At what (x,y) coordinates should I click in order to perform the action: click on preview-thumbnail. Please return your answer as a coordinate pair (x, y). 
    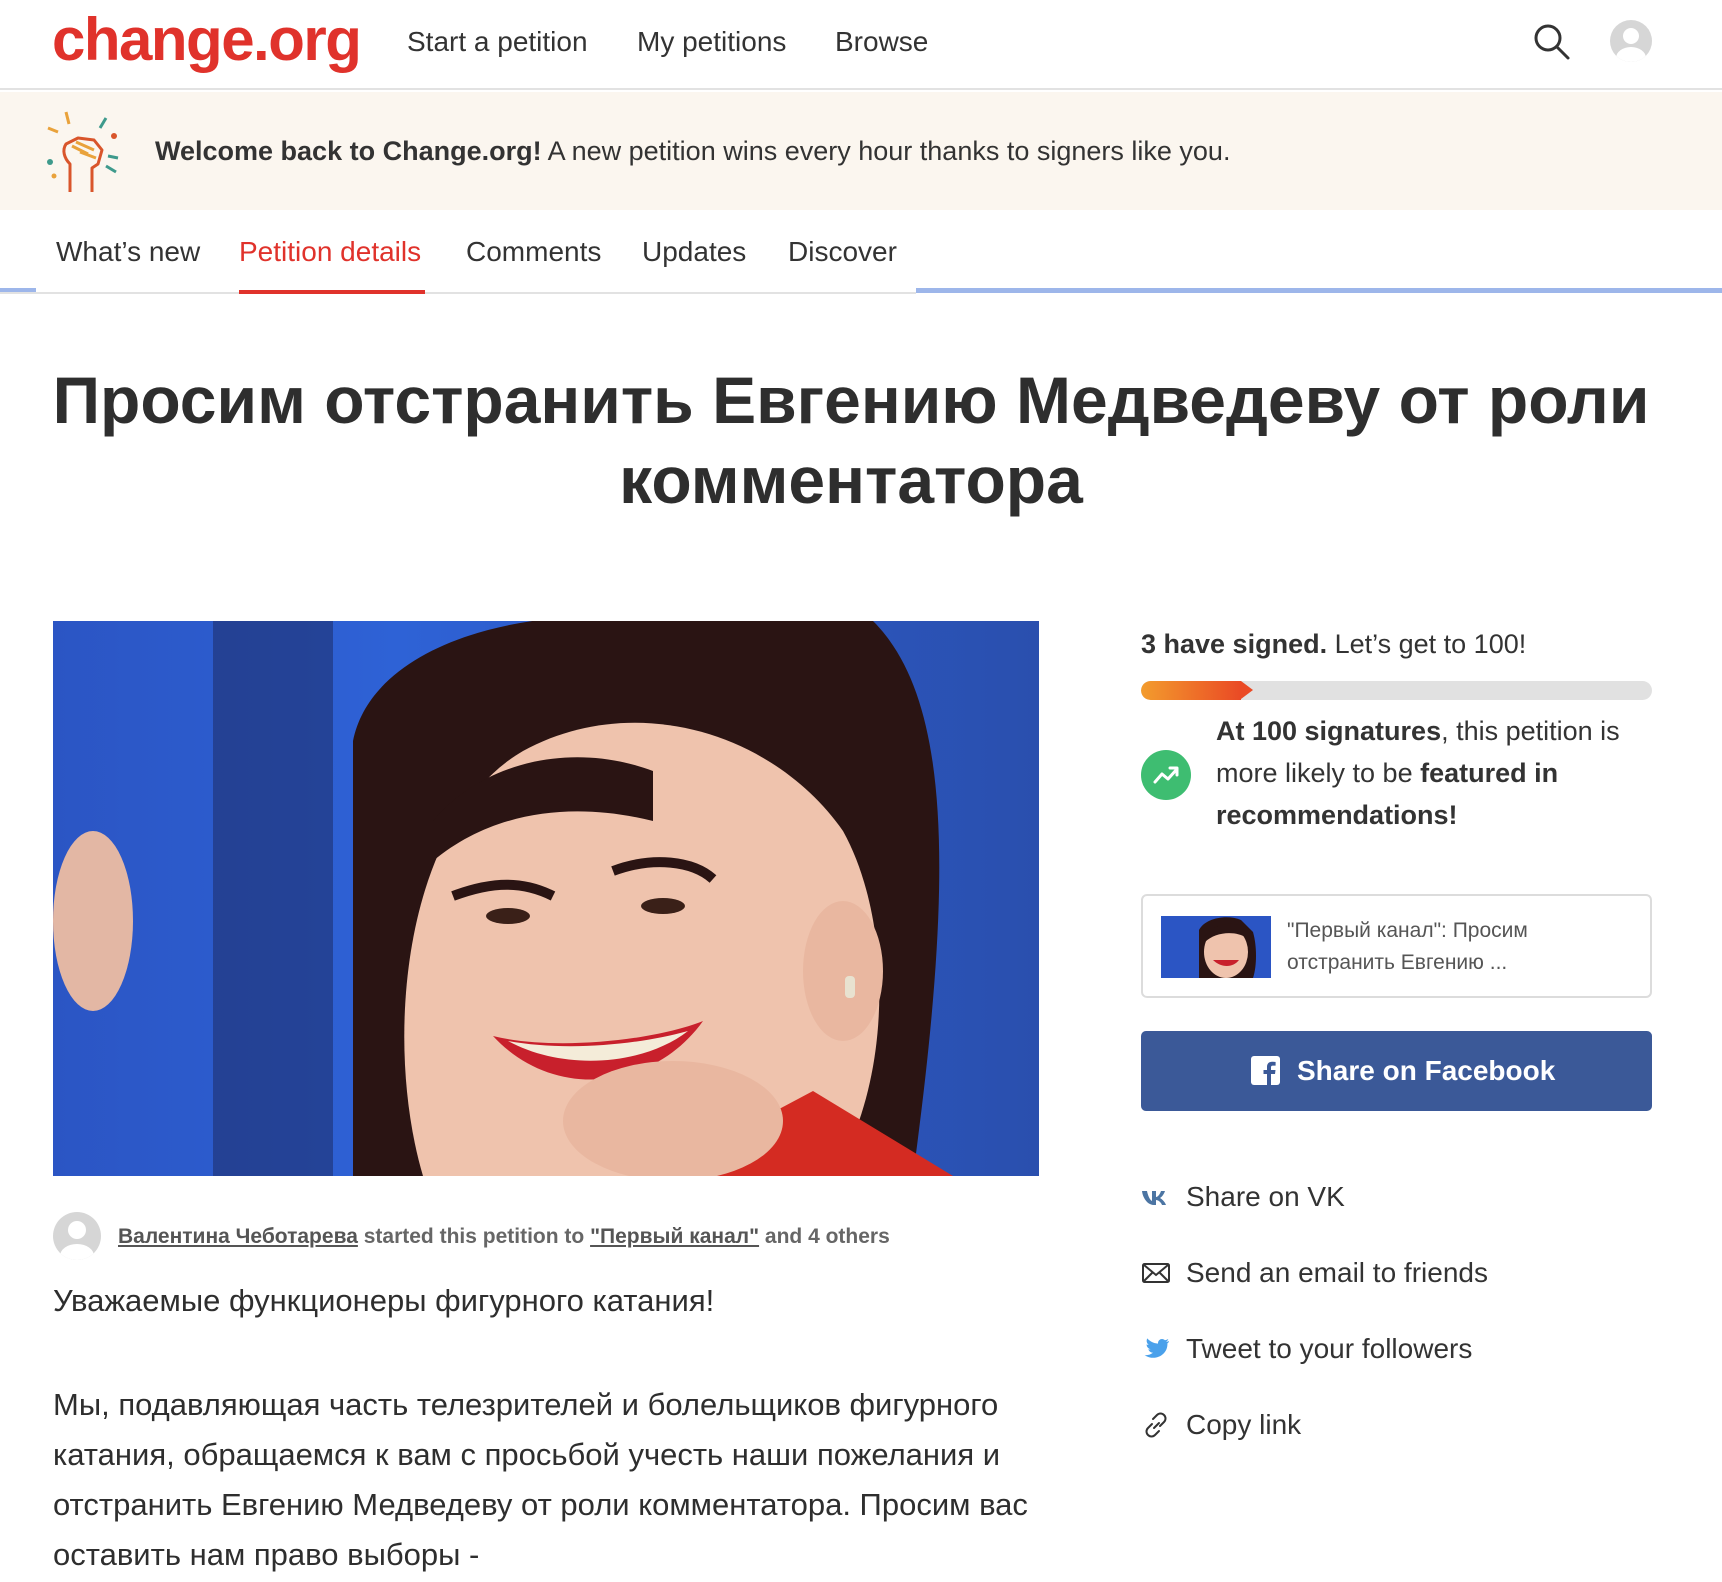
    Looking at the image, I should click on (1216, 947).